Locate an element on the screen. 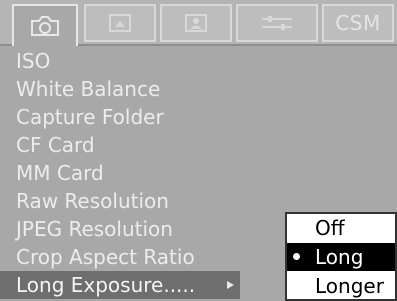 Image resolution: width=397 pixels, height=301 pixels. settings-icon is located at coordinates (277, 23).